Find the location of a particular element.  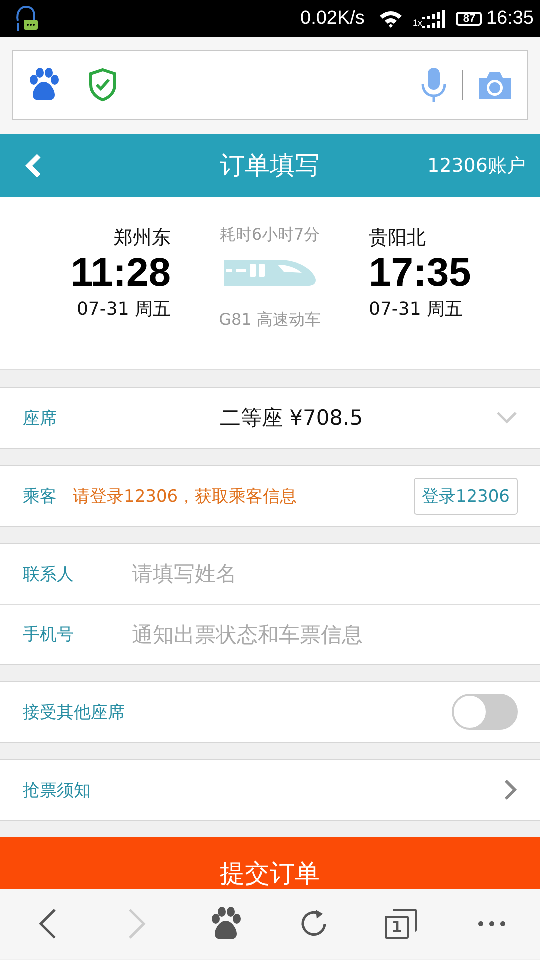

more-icon is located at coordinates (491, 924).